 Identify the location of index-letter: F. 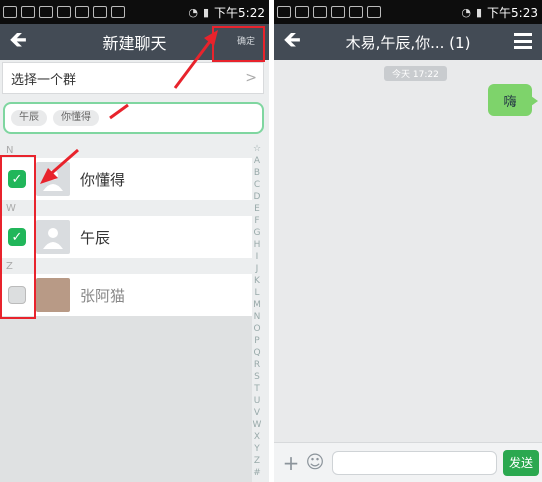
(256, 221).